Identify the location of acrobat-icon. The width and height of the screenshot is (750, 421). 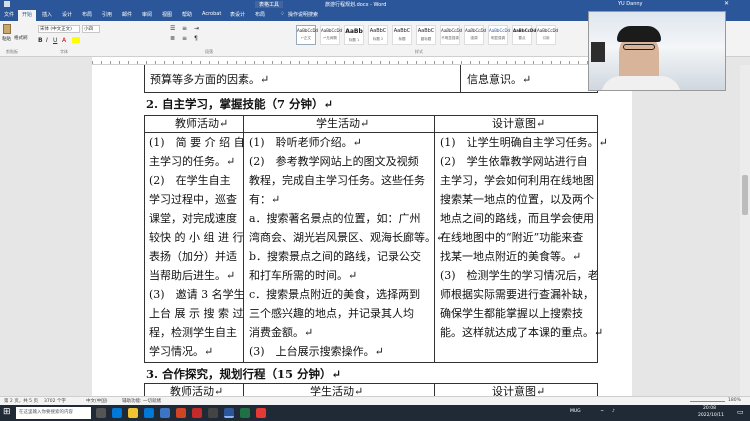
(197, 413).